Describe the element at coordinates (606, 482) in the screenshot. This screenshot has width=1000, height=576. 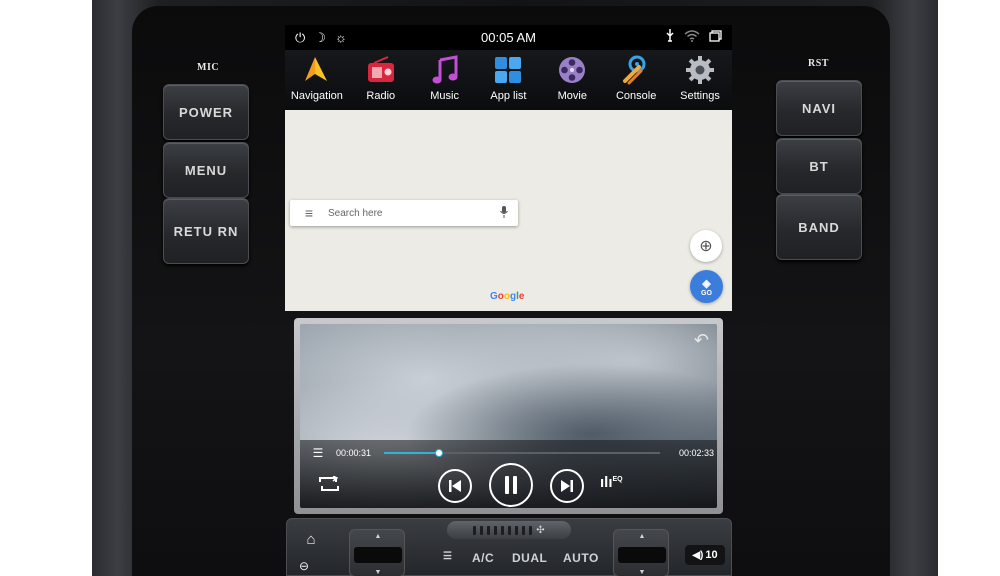
I see `equalizer-icon: ılı` at that location.